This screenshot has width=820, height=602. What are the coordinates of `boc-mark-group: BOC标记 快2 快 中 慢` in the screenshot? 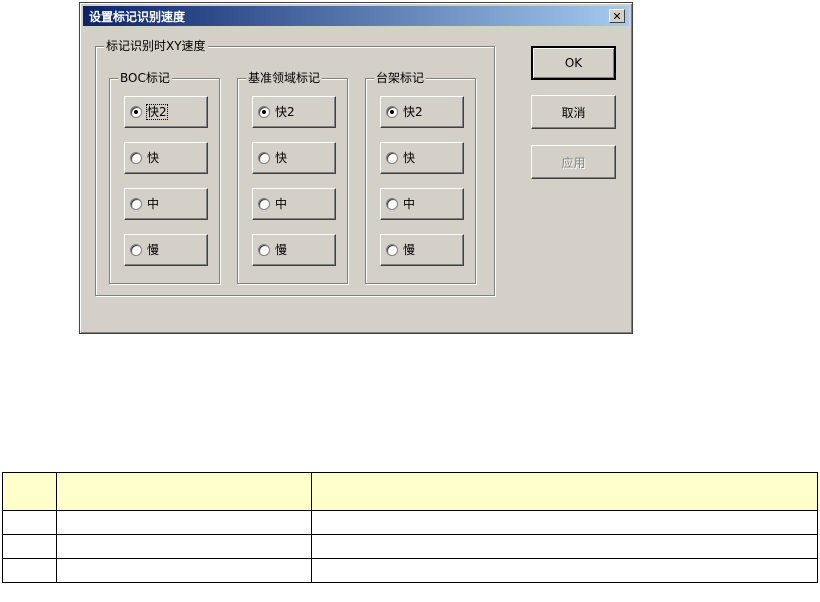 It's located at (164, 177).